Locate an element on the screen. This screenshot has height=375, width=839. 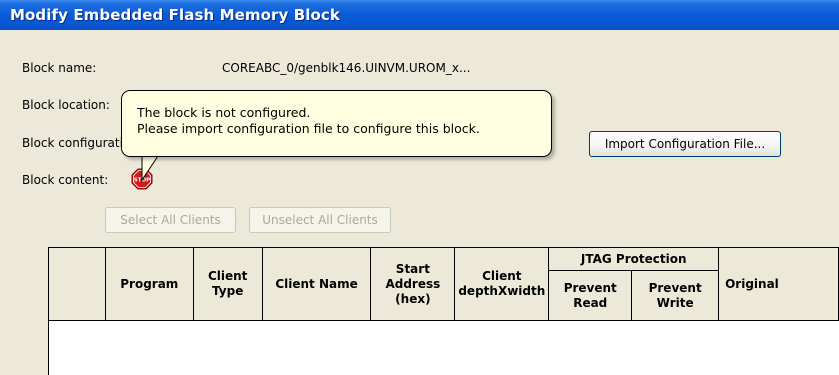
column-header-client-depth: Client depthXwidth is located at coordinates (502, 284).